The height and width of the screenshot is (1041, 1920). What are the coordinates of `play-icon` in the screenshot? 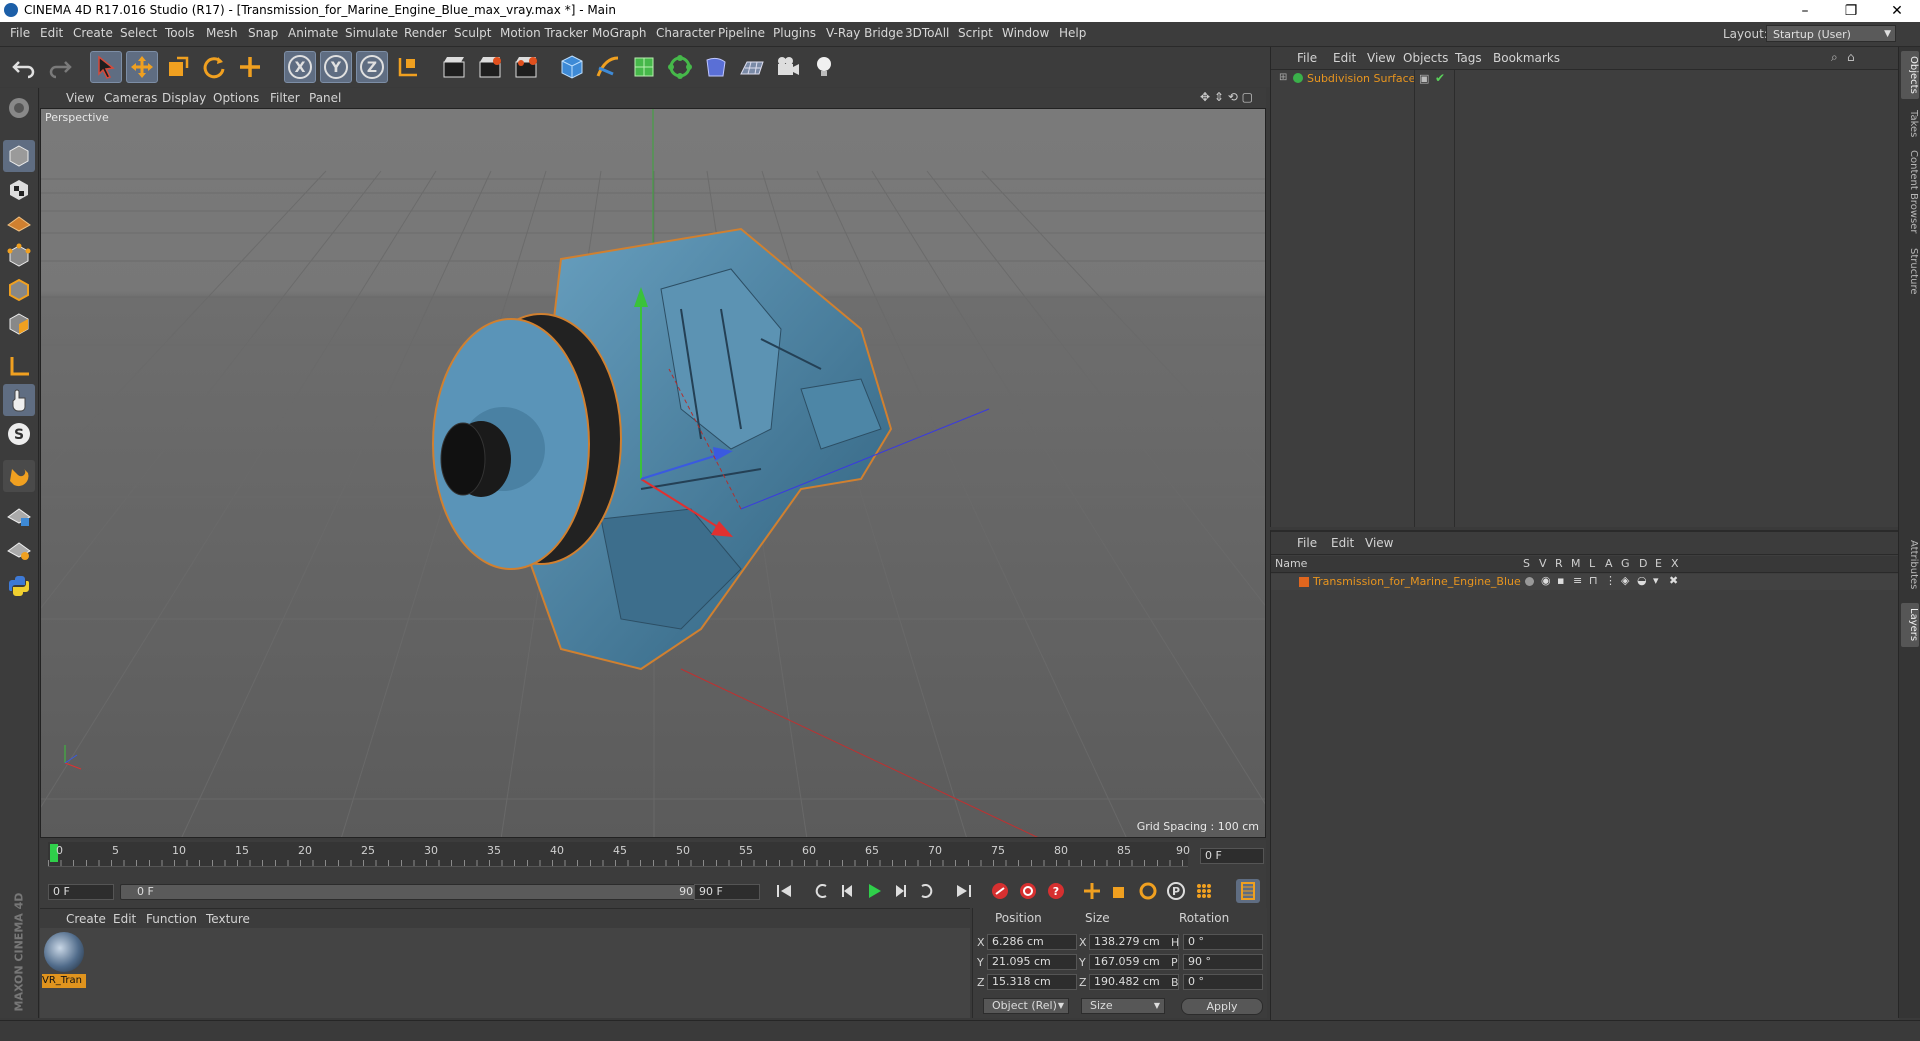 It's located at (874, 891).